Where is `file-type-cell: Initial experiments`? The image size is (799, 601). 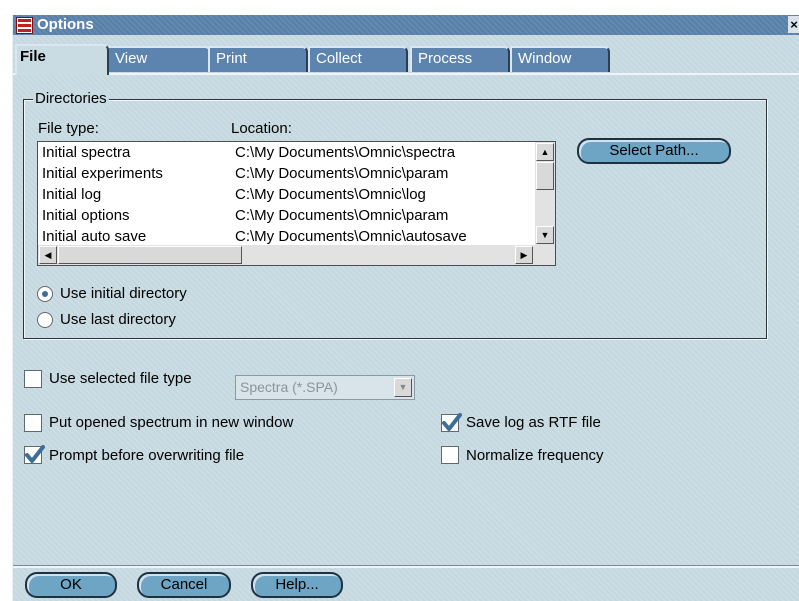 file-type-cell: Initial experiments is located at coordinates (102, 173).